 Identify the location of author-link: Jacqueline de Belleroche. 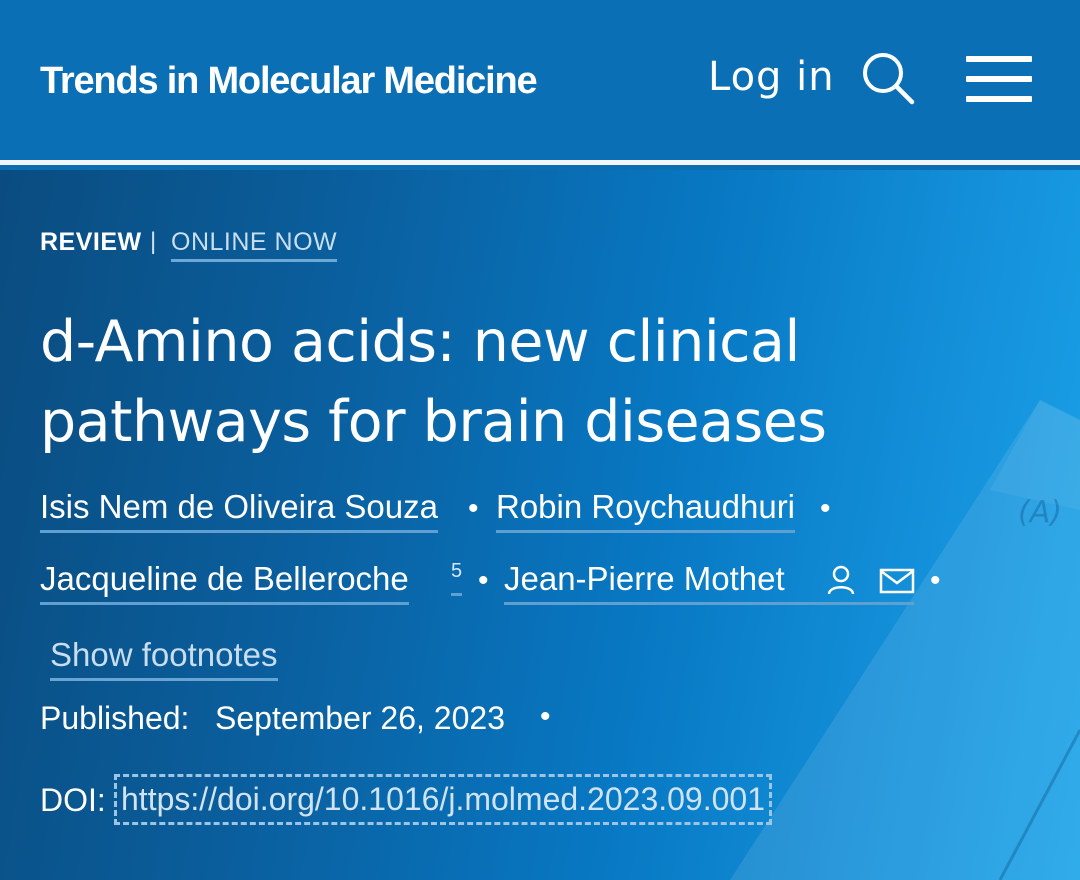
(224, 582).